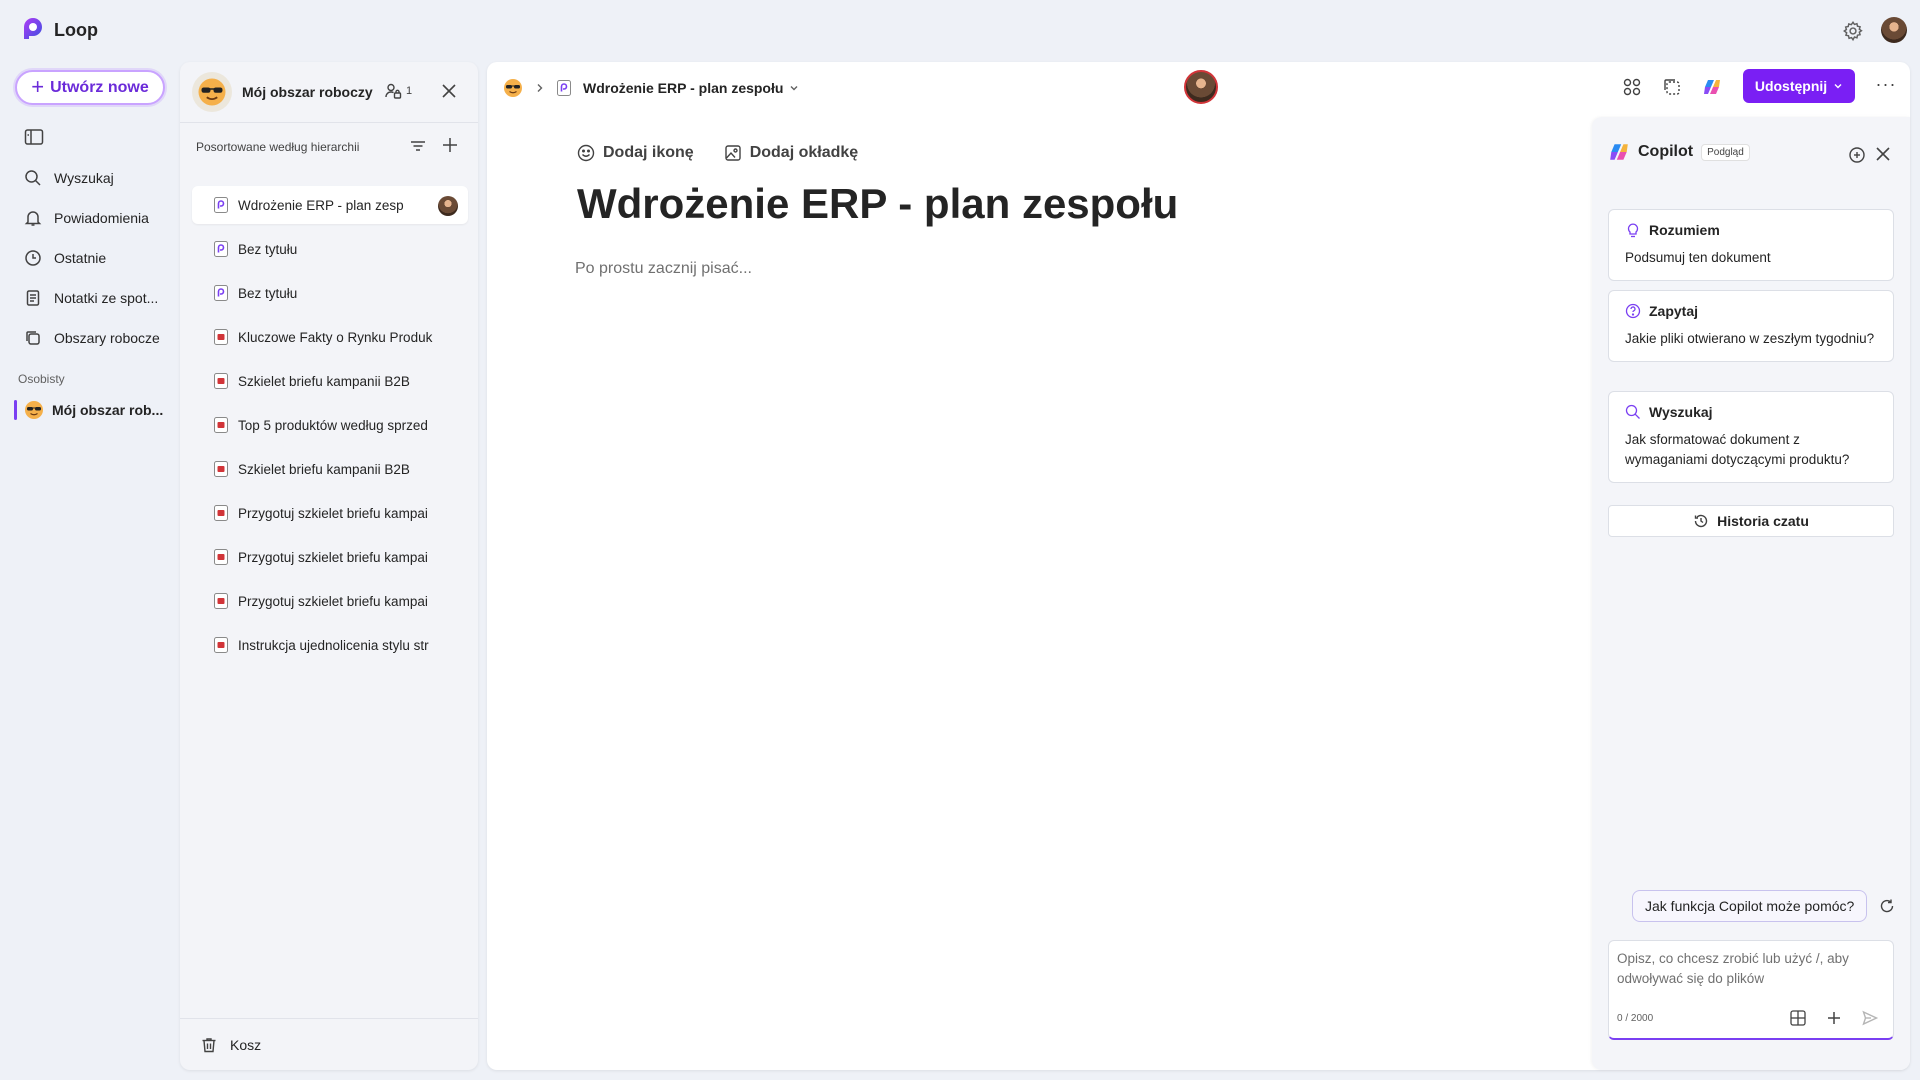  Describe the element at coordinates (330, 645) in the screenshot. I see `tree-item: Instrukcja ujednolicenia stylu str` at that location.